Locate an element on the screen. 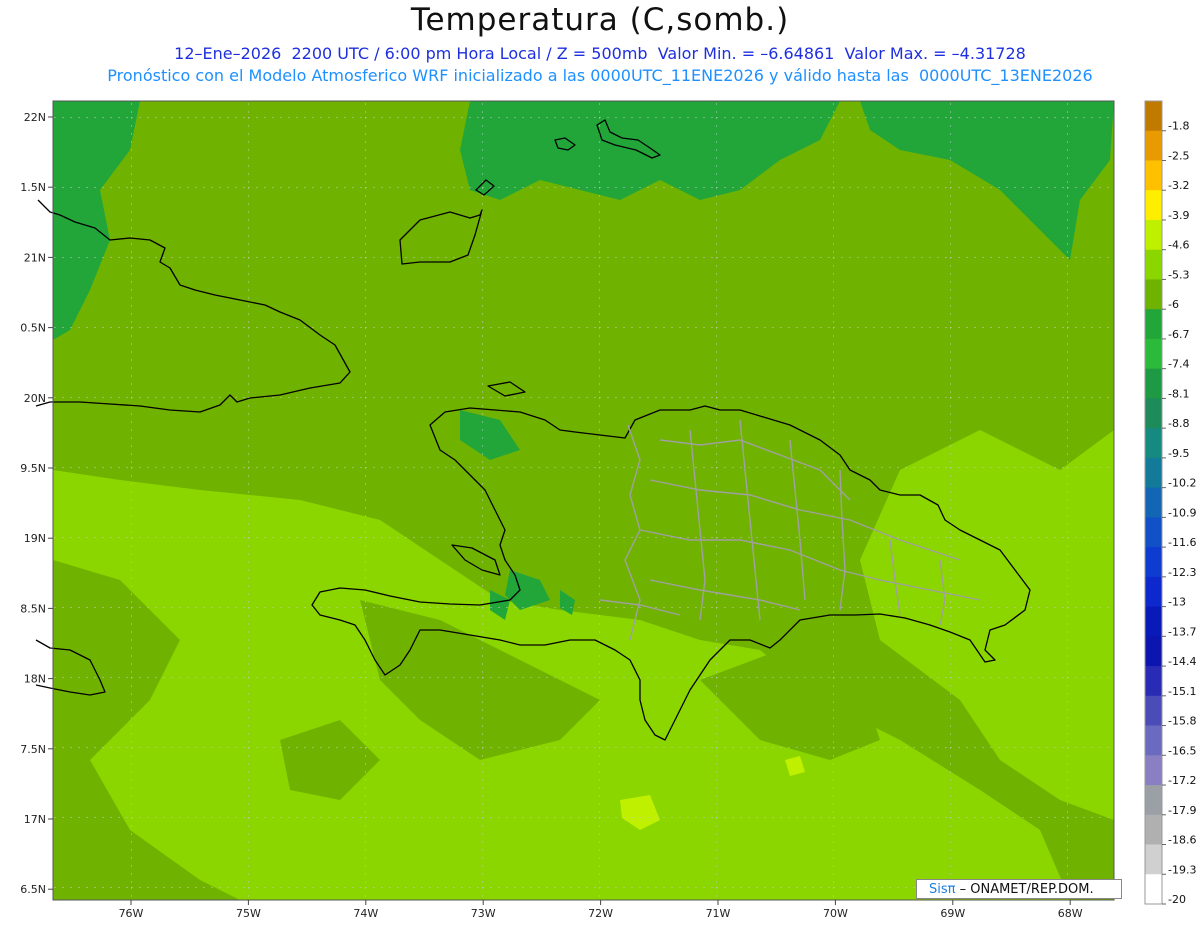  lat-label: 6.5N is located at coordinates (33, 889).